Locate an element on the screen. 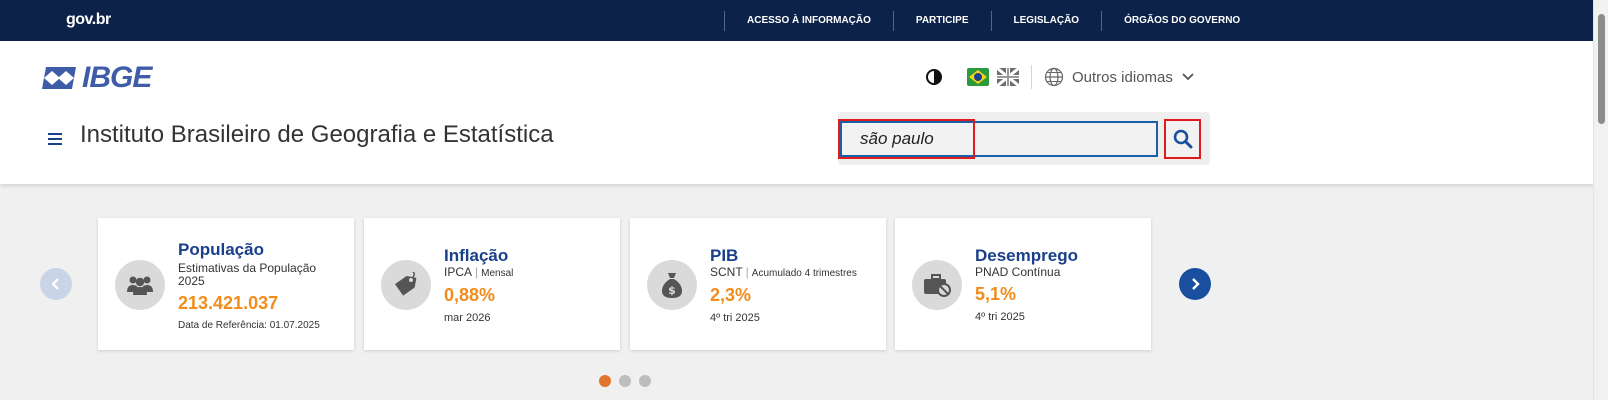 The image size is (1608, 400). indicator-value: 0,88% is located at coordinates (470, 295).